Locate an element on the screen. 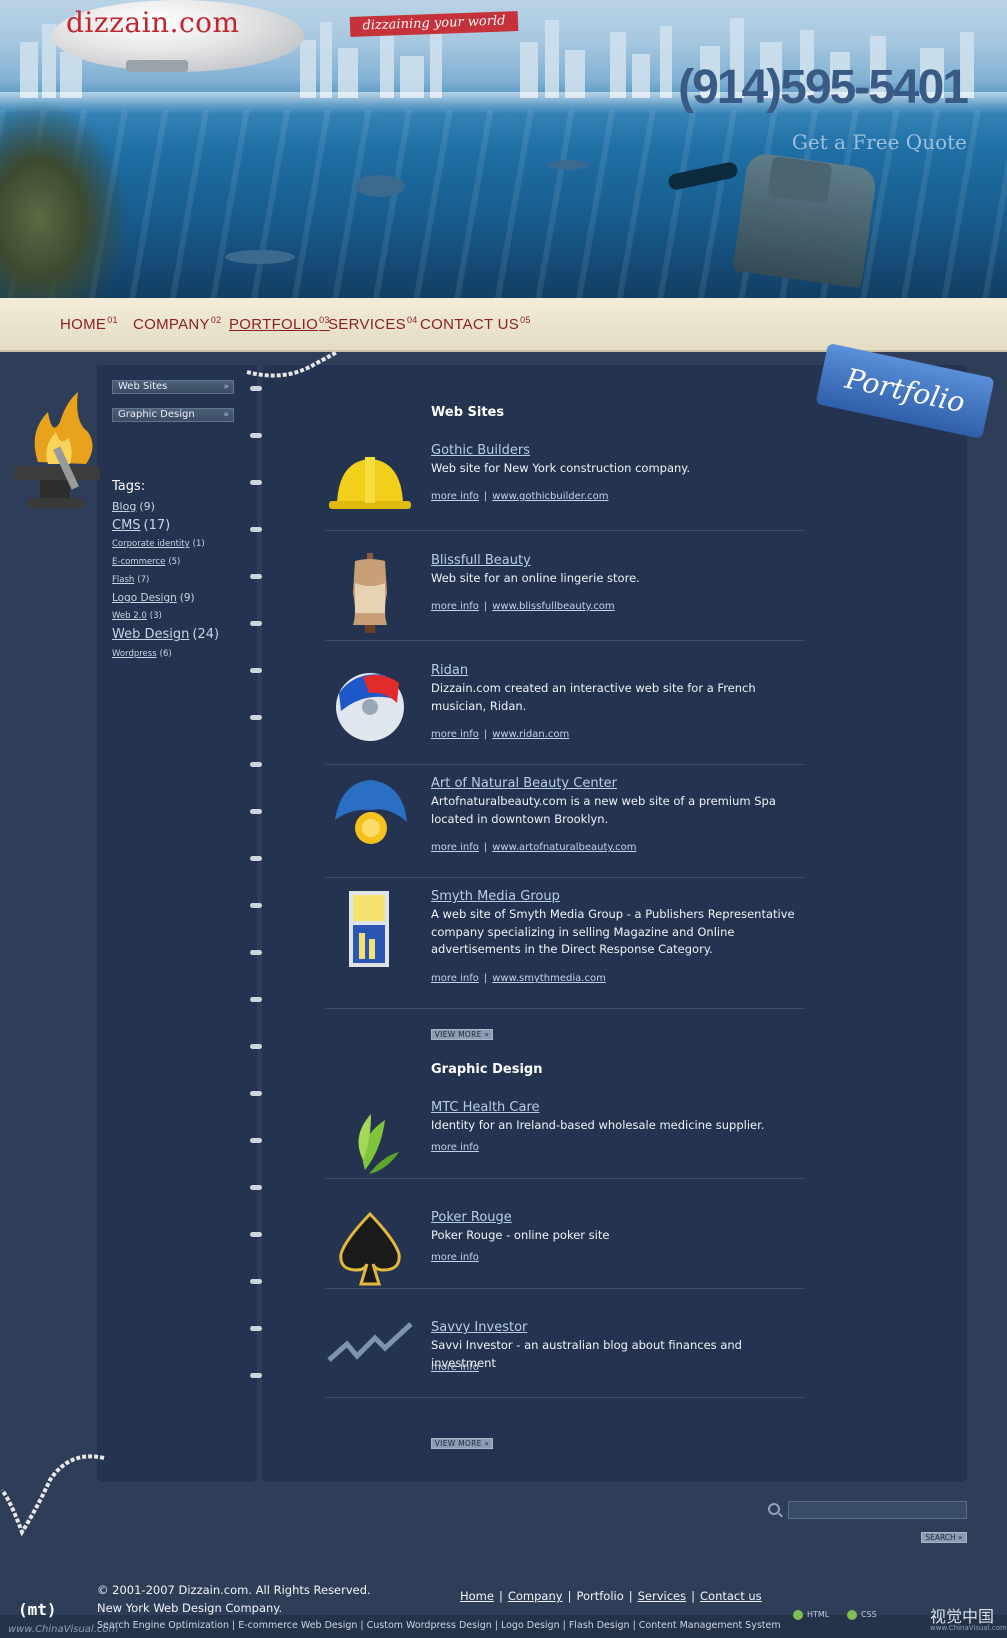  cd-icon is located at coordinates (370, 707).